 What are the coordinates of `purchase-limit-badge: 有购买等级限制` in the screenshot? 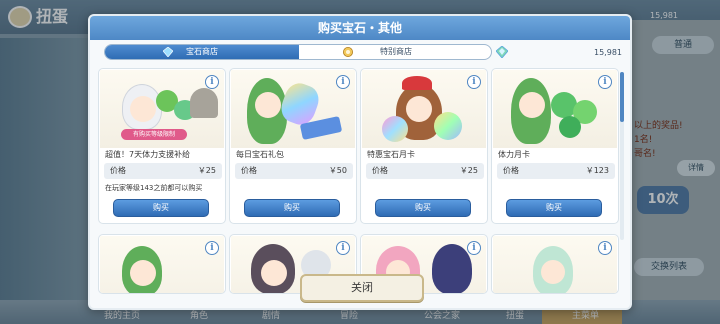 It's located at (154, 134).